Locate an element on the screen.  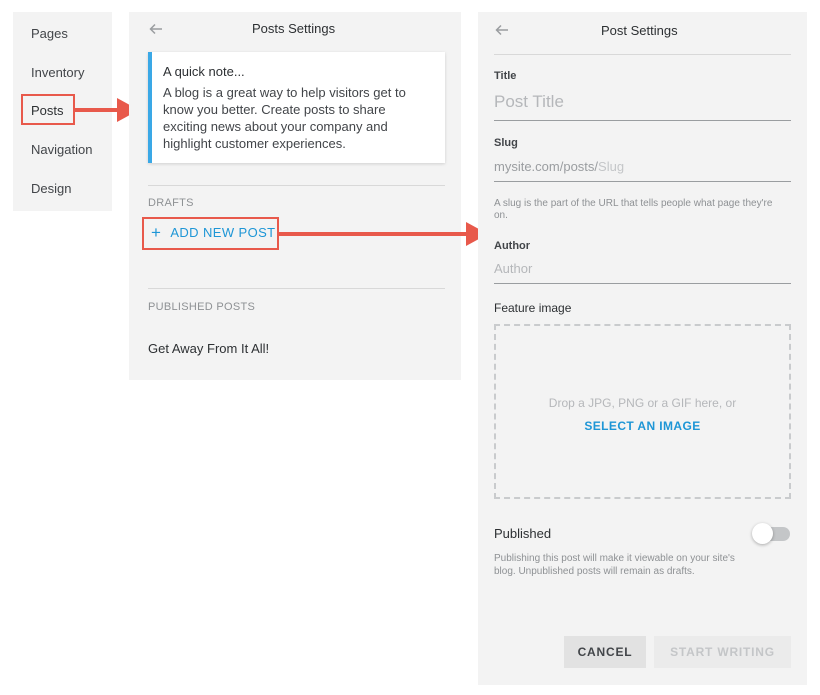
panel-title: Post Settings is located at coordinates (639, 30).